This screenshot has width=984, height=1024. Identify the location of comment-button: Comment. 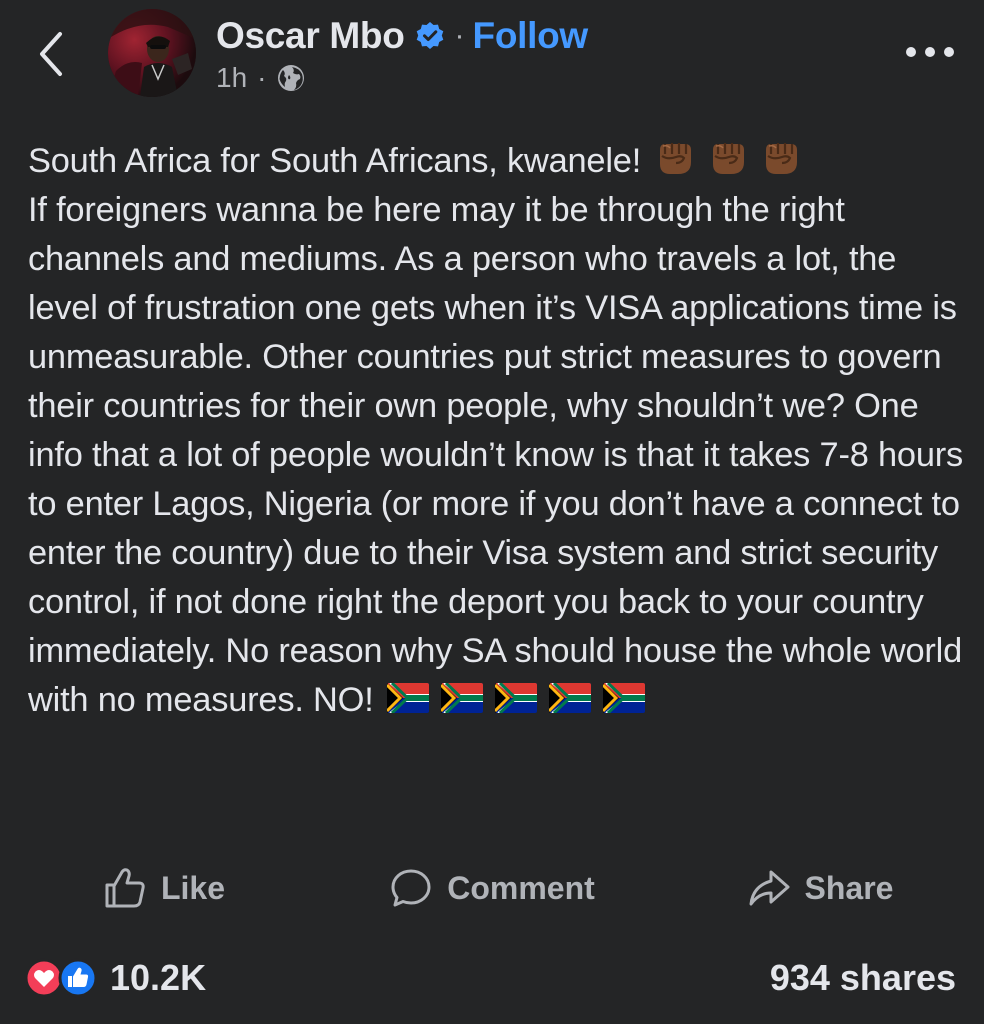
(492, 888).